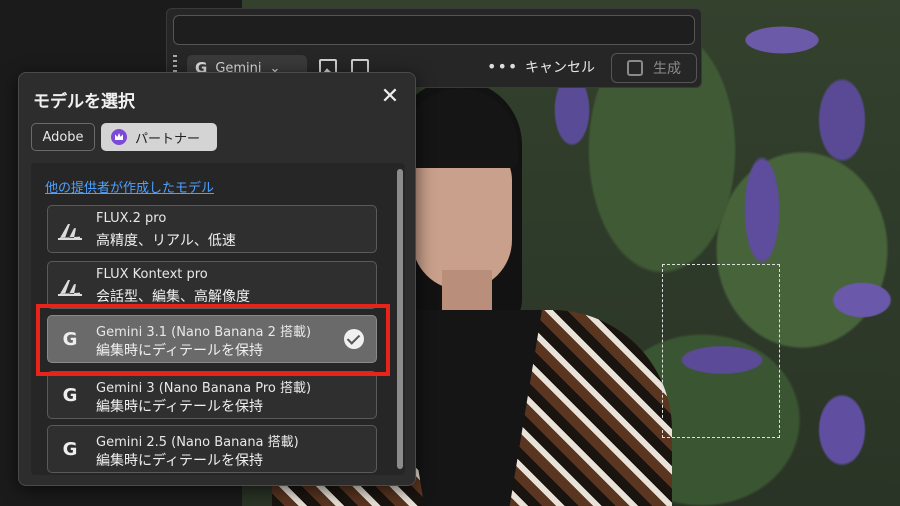 The image size is (900, 506). Describe the element at coordinates (152, 274) in the screenshot. I see `model-name: FLUX Kontext pro` at that location.